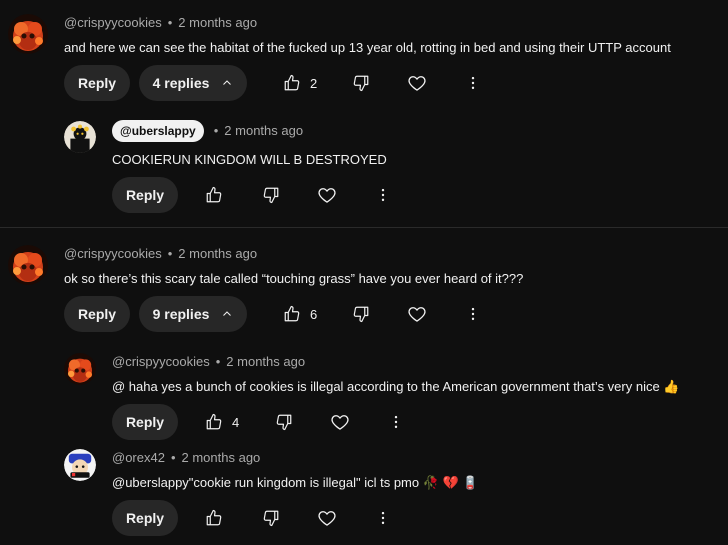  I want to click on emoji-group: 👍, so click(671, 386).